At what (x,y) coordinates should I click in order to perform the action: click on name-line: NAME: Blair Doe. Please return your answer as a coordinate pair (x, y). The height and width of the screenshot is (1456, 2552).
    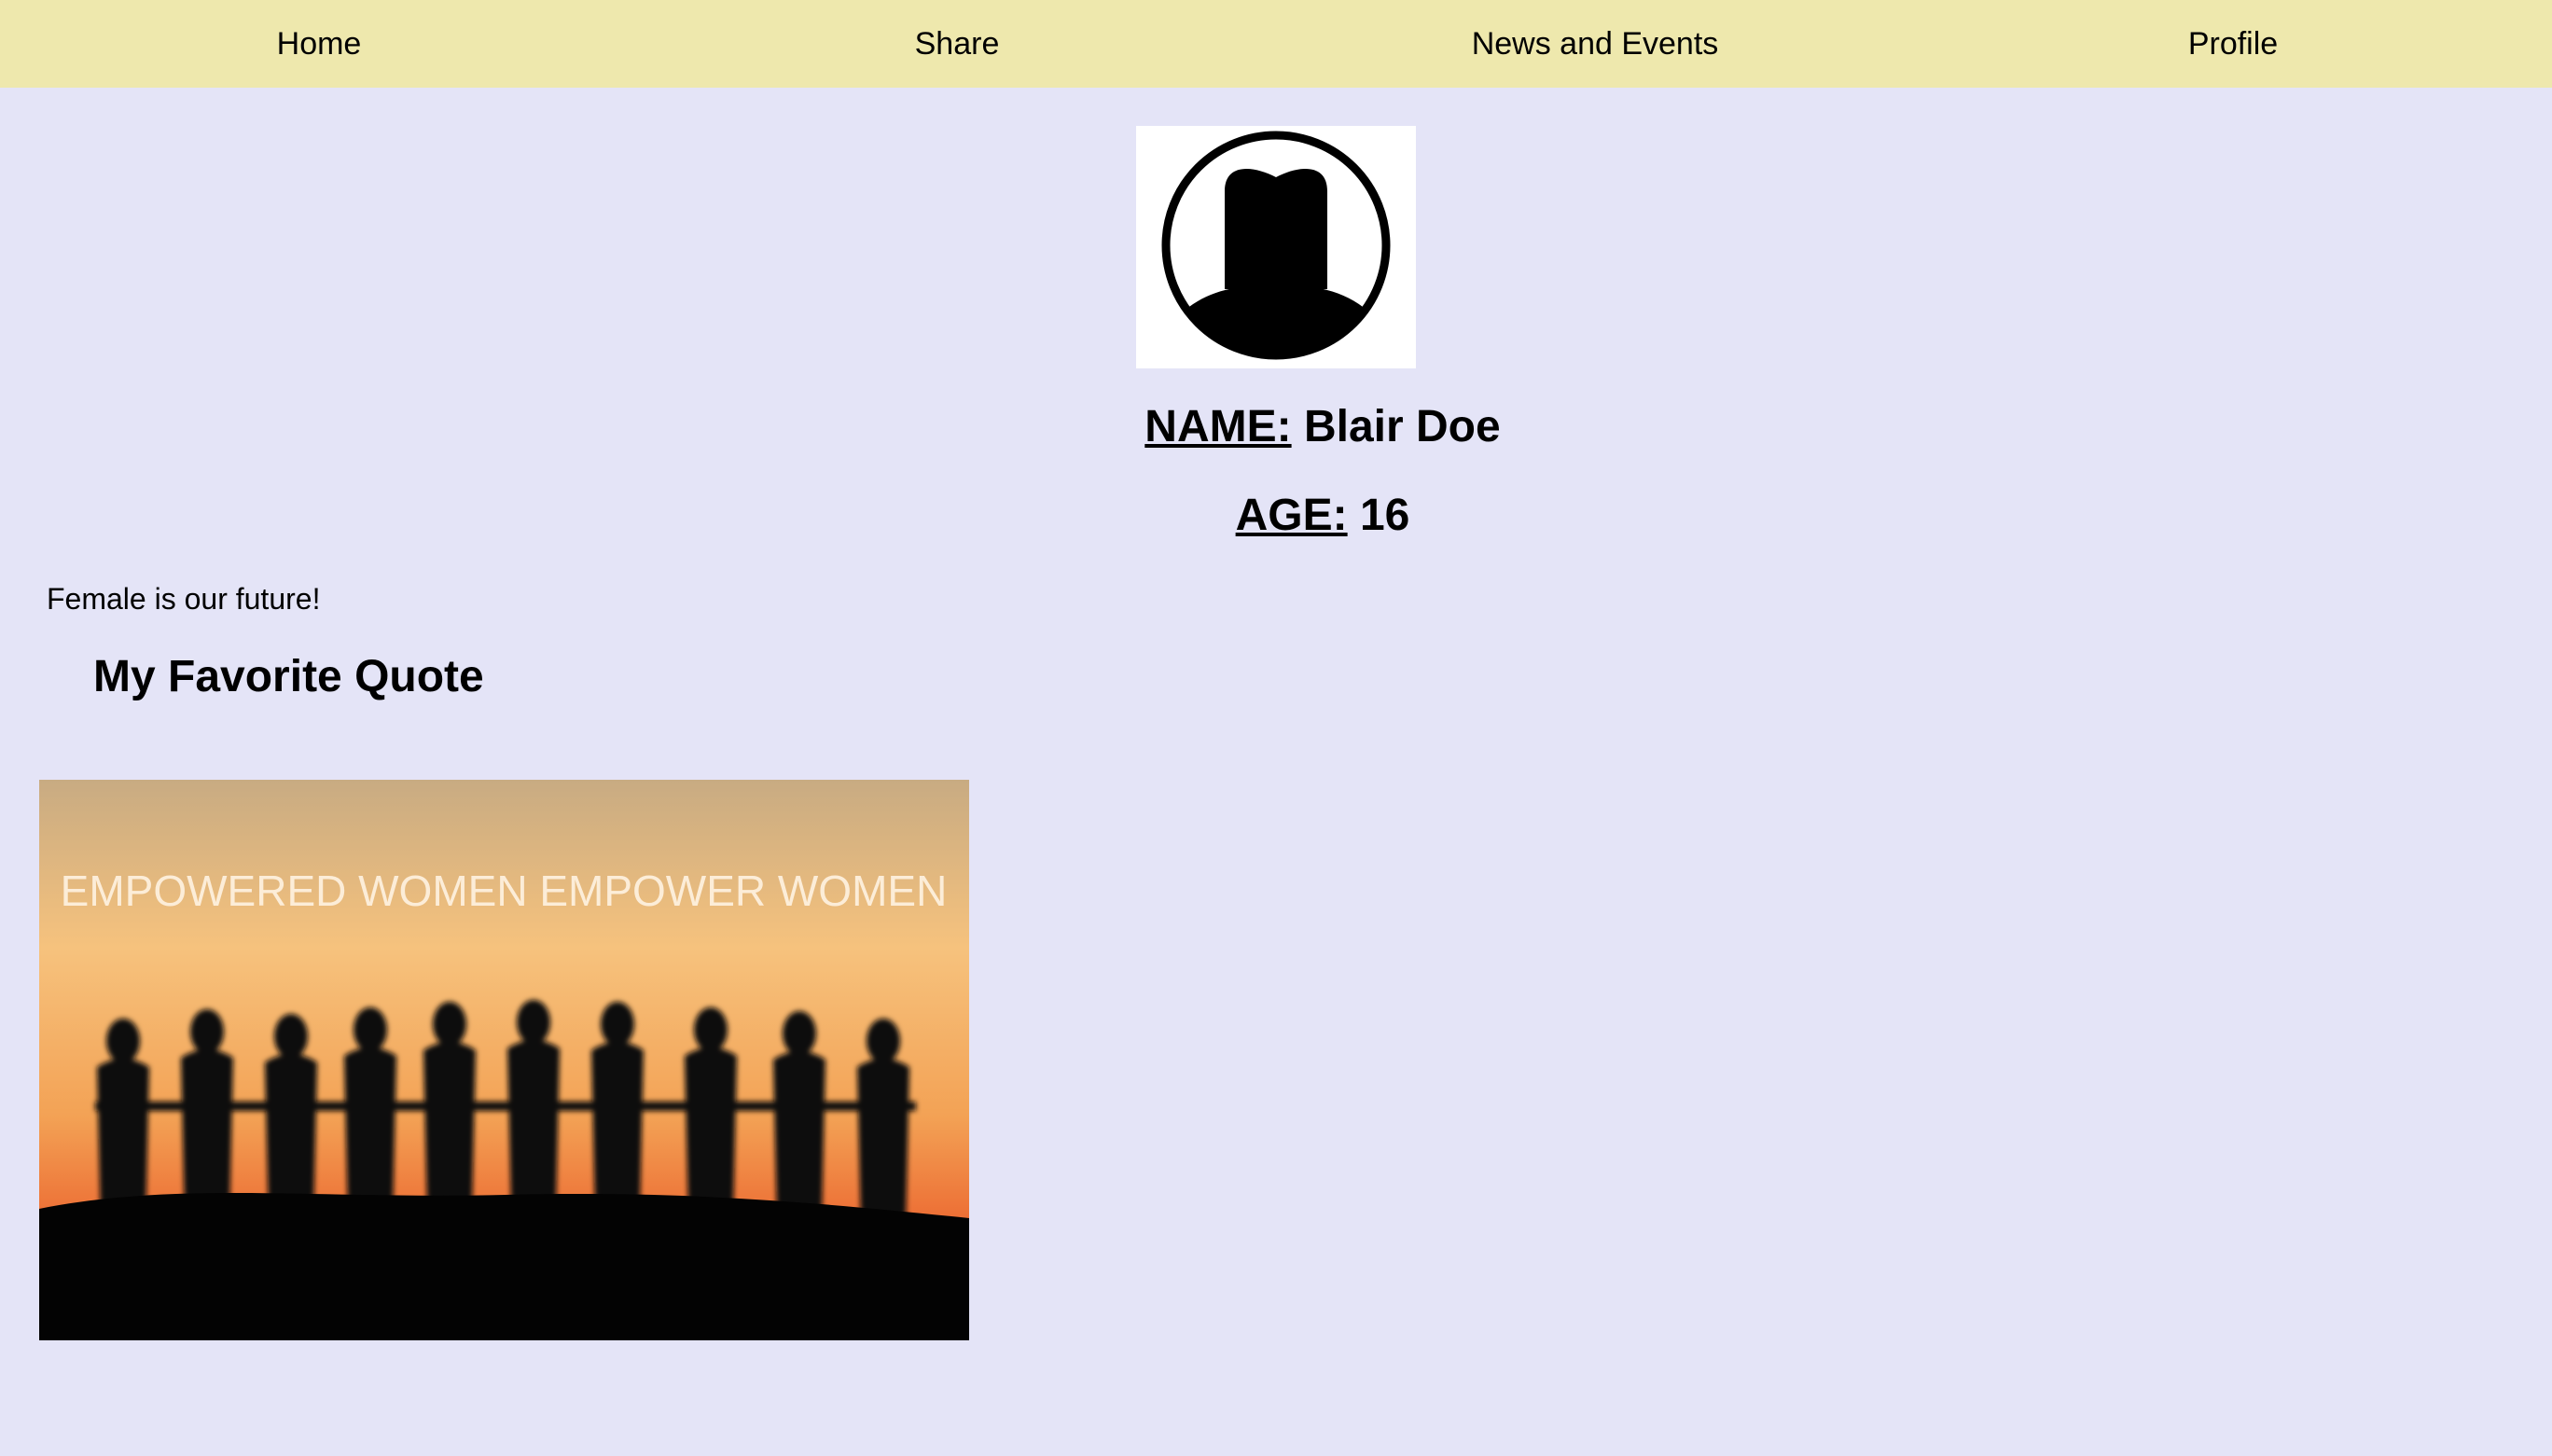
    Looking at the image, I should click on (1276, 426).